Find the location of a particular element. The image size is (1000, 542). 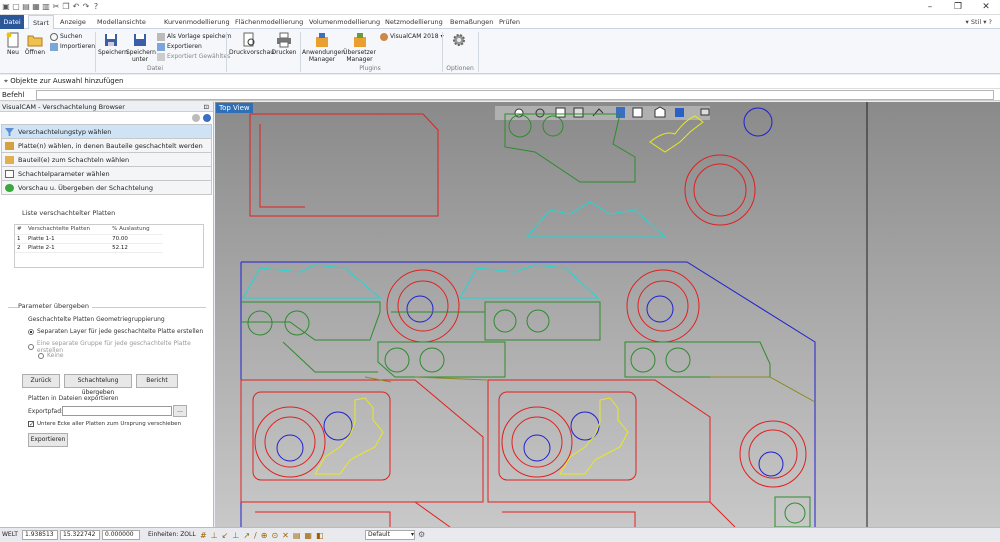

snap-line-icon: / is located at coordinates (255, 535).